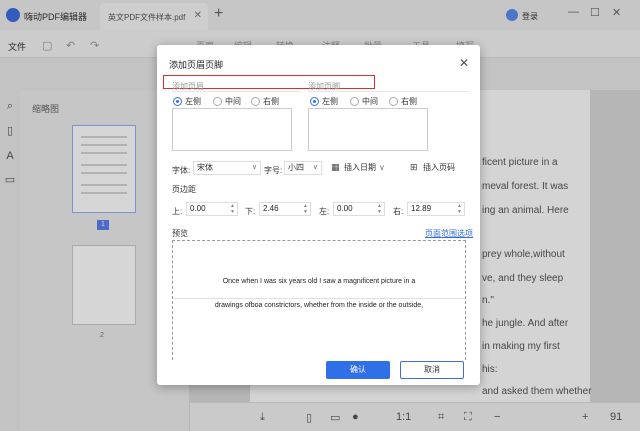 Image resolution: width=640 pixels, height=431 pixels. What do you see at coordinates (212, 209) in the screenshot?
I see `margin-top-input: 0.00 ▲ ▼` at bounding box center [212, 209].